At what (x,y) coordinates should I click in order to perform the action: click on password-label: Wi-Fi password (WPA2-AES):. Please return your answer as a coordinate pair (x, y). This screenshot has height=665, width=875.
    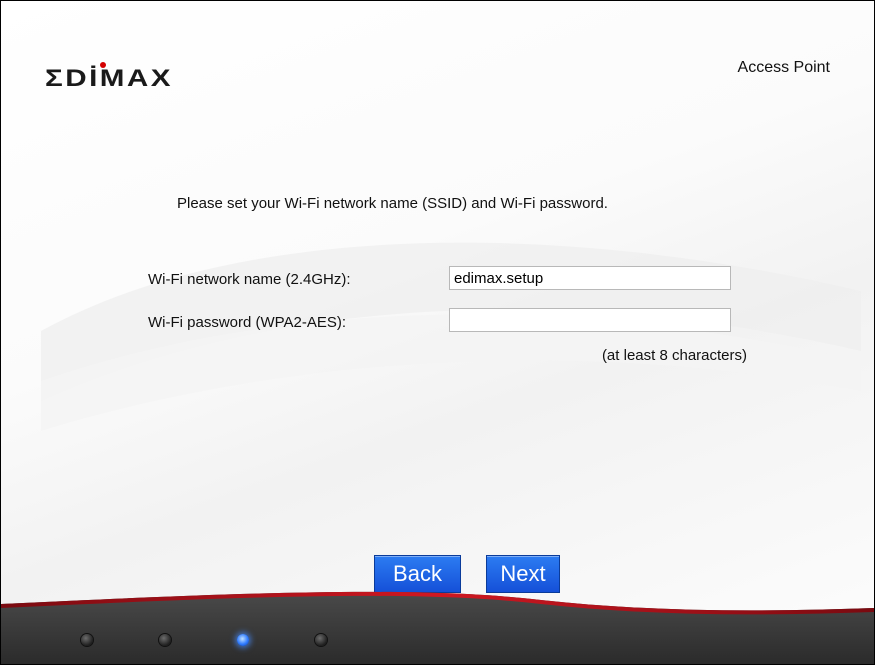
    Looking at the image, I should click on (247, 322).